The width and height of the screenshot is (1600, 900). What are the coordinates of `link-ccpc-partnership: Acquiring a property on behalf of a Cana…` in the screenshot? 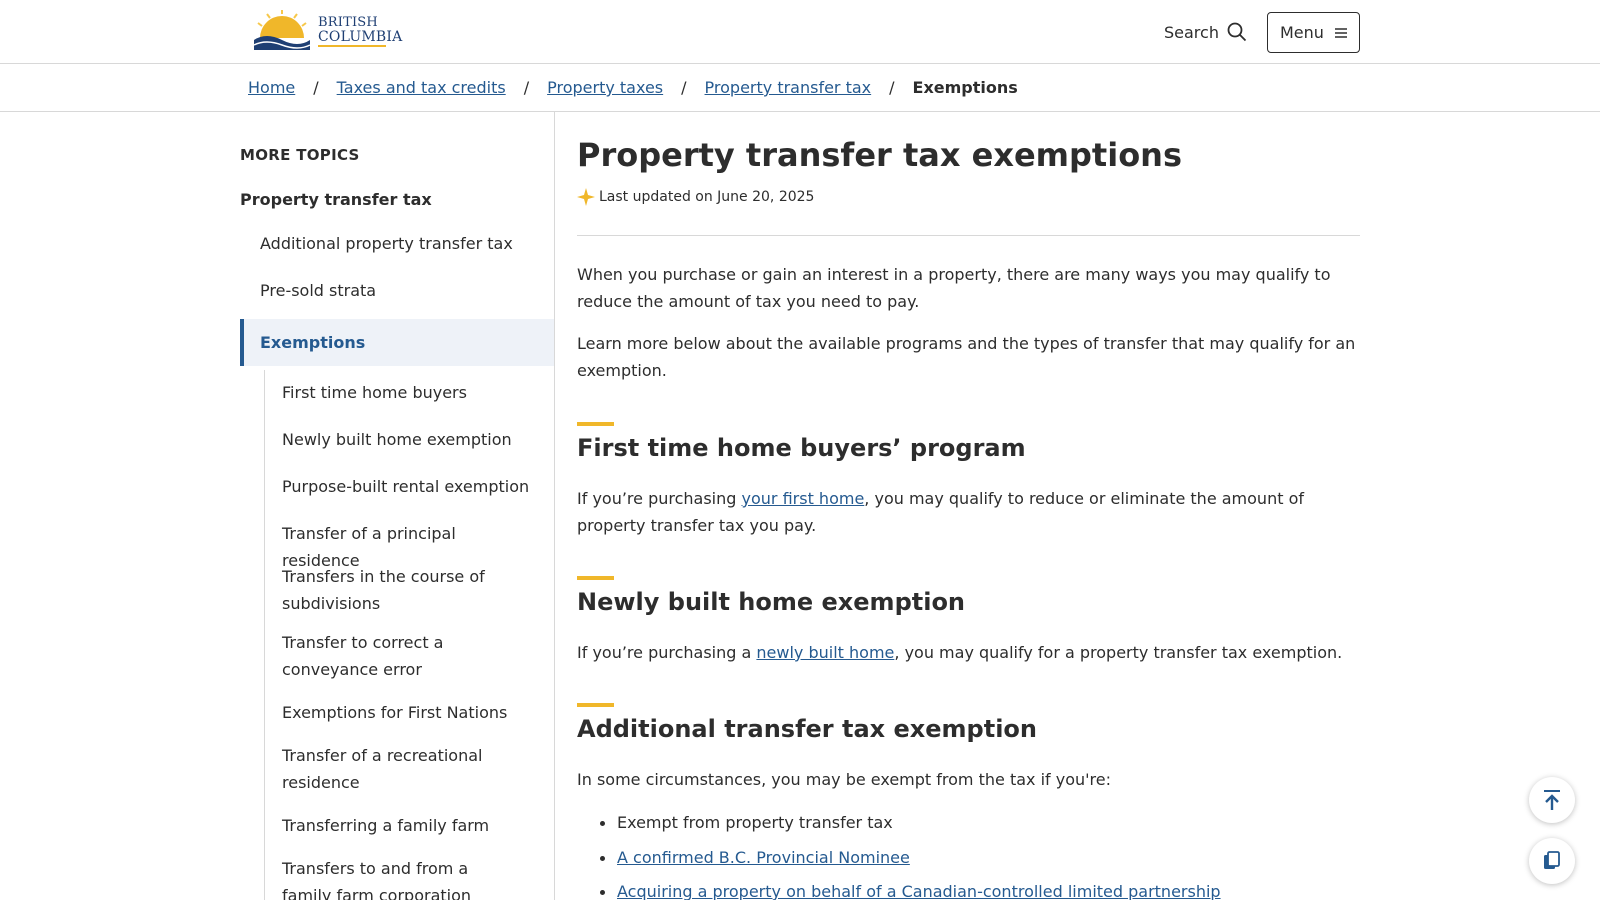 It's located at (910, 890).